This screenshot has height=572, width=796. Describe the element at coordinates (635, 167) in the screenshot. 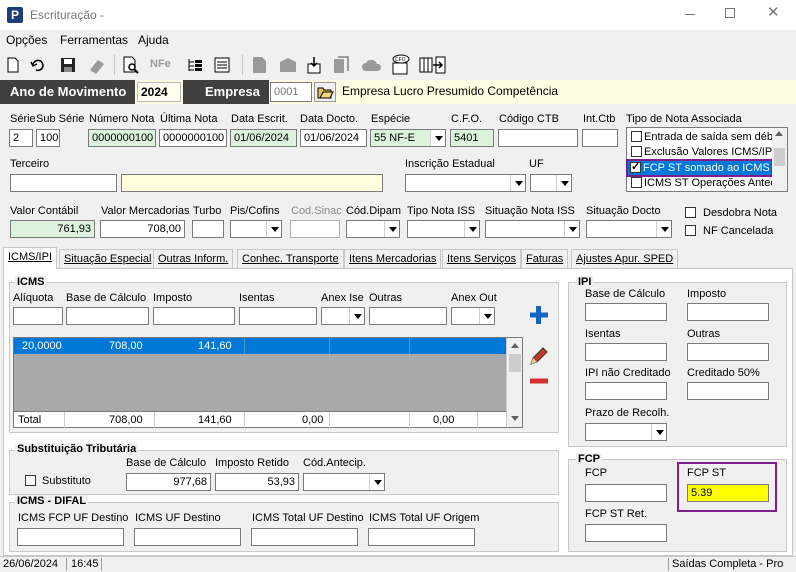

I see `checkbox-checked` at that location.